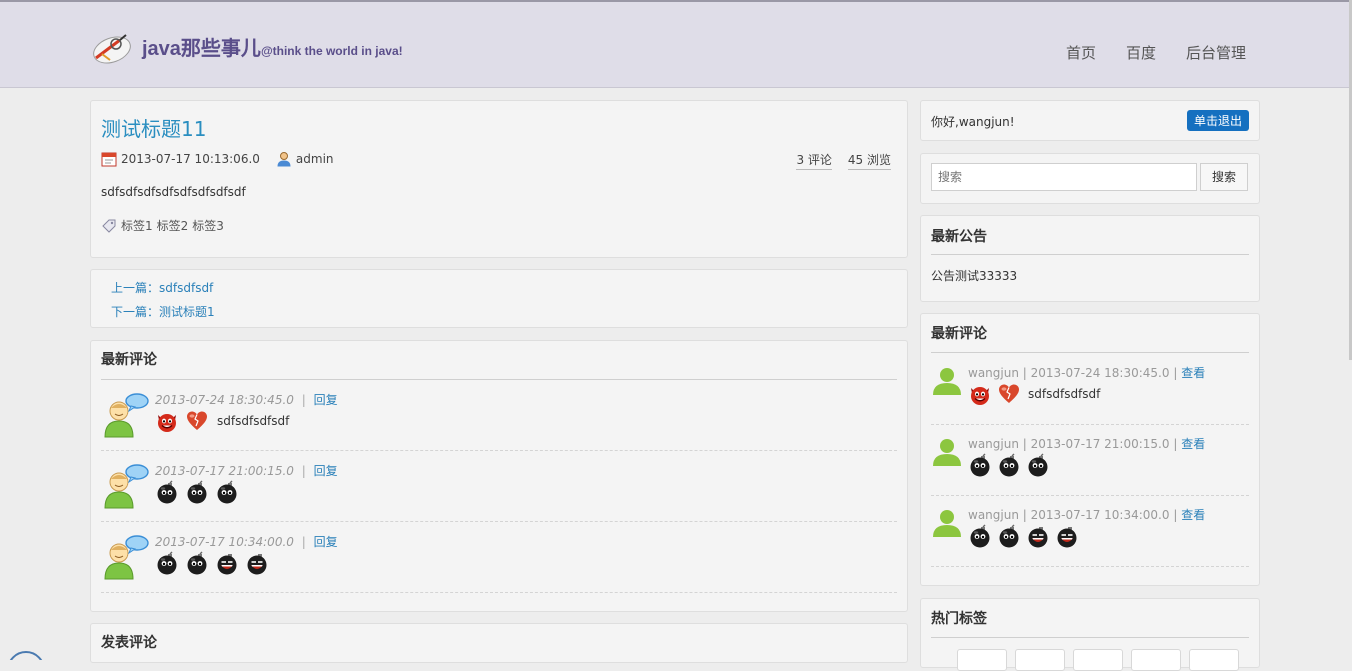  Describe the element at coordinates (1075, 515) in the screenshot. I see `recent-comment-head: wangjun | 2013-07-17 10:34:00.0 |` at that location.